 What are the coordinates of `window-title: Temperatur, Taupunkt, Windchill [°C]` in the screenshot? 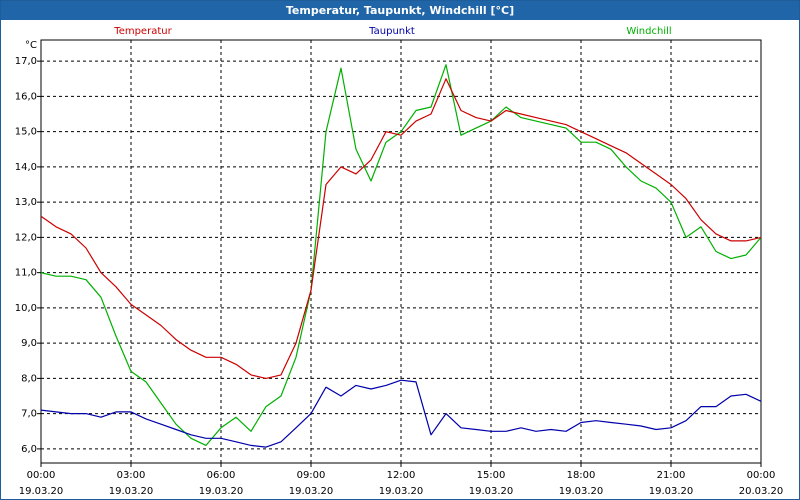 It's located at (400, 10).